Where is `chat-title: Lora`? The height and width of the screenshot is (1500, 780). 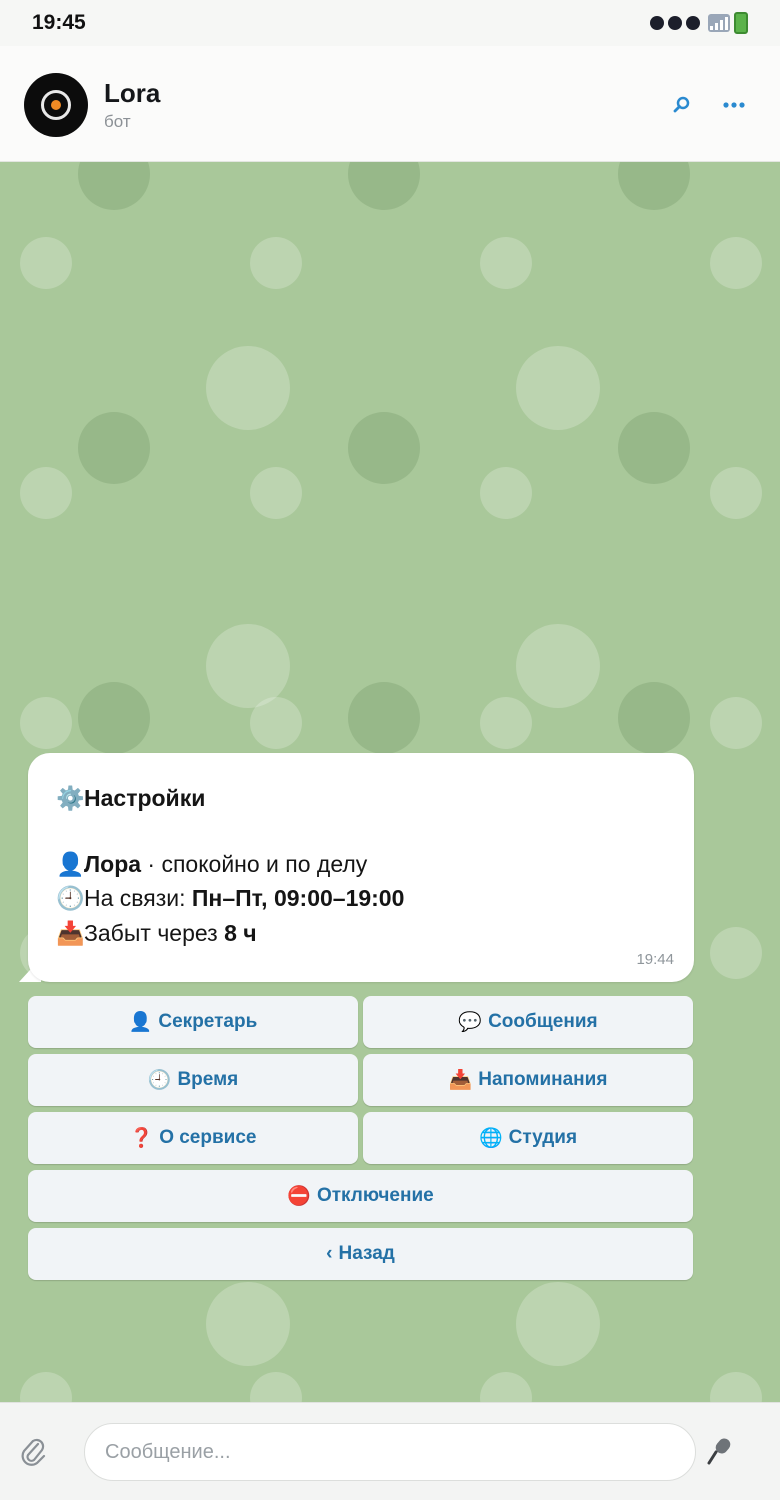
chat-title: Lora is located at coordinates (132, 93).